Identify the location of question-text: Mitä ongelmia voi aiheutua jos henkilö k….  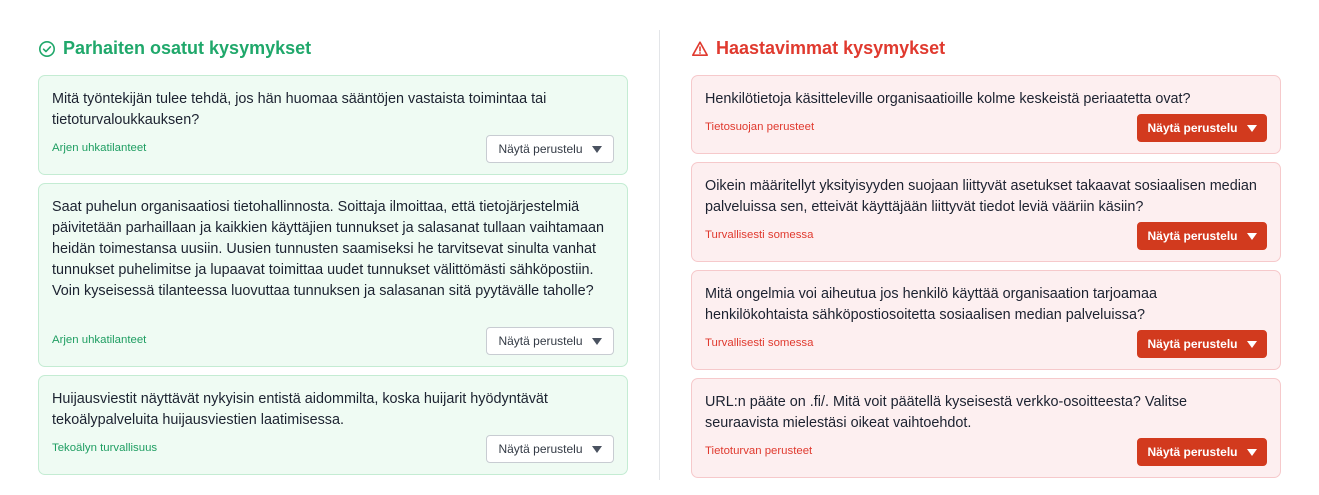
(931, 304).